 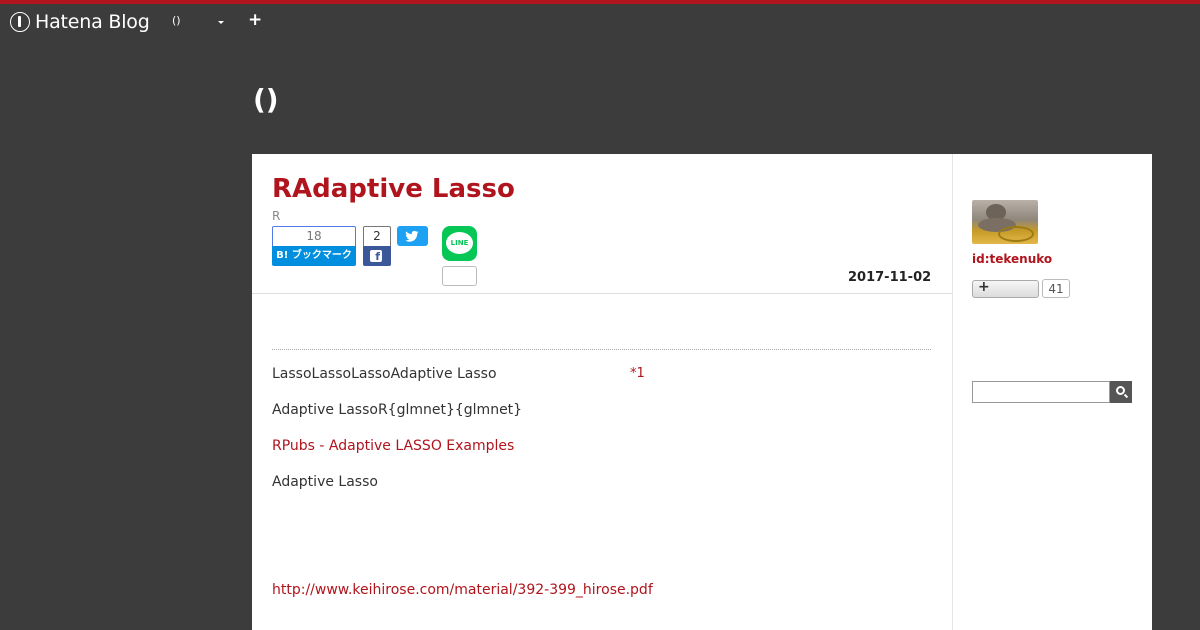 I want to click on hatena-bookmark-button: 18 B! ブックマーク, so click(x=314, y=246).